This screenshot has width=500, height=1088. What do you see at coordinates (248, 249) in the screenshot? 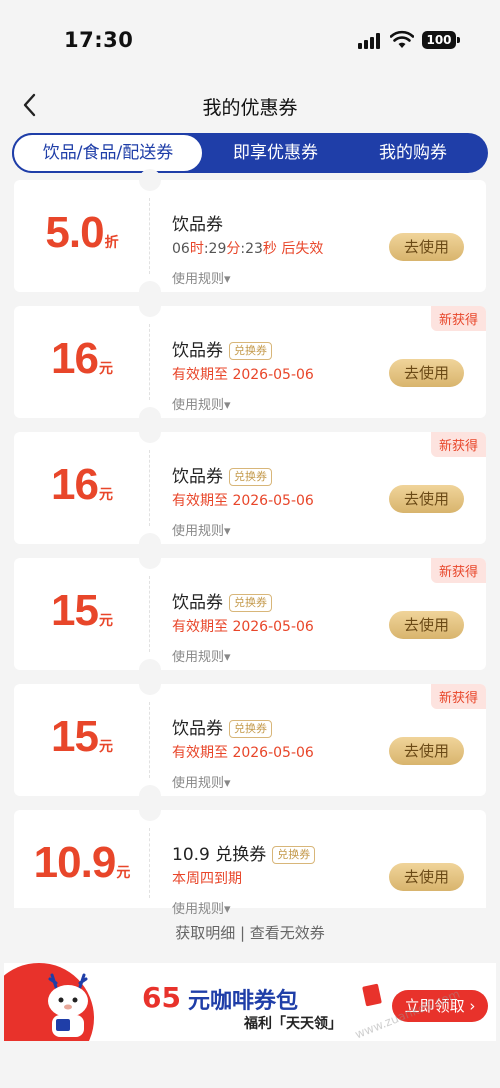
I see `coupon-countdown: 06时:29分:23秒 后失效` at bounding box center [248, 249].